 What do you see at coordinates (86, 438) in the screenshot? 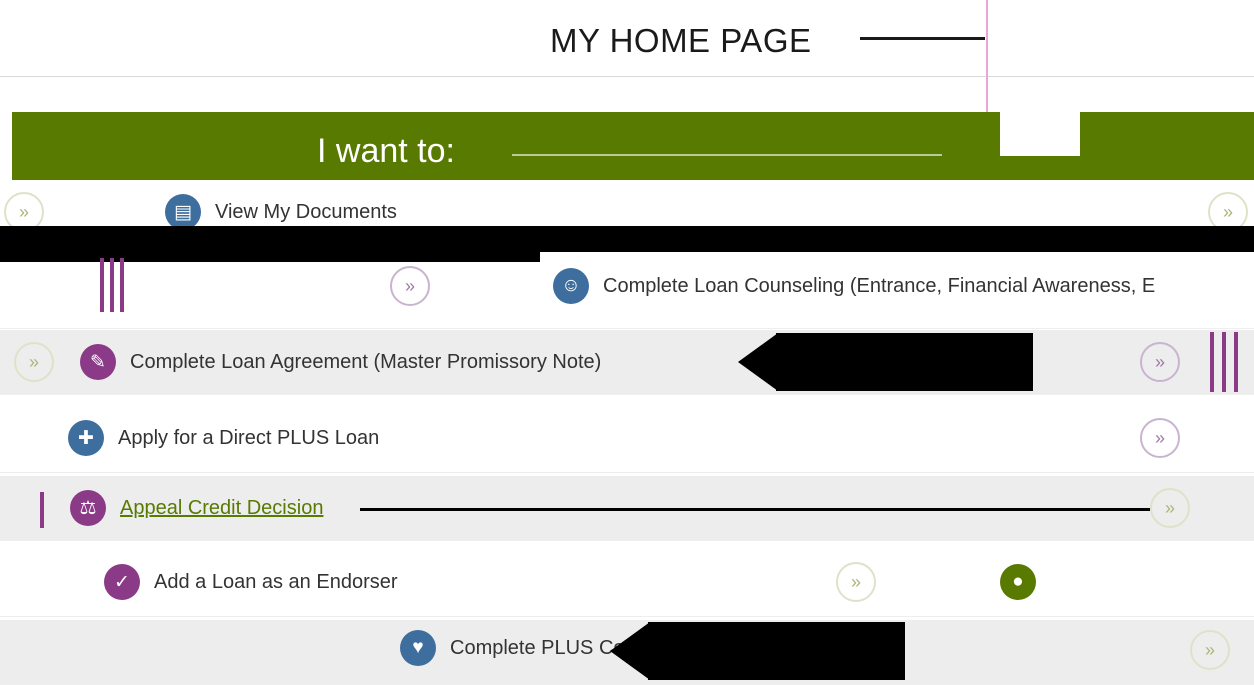
I see `apply-icon: ✚` at bounding box center [86, 438].